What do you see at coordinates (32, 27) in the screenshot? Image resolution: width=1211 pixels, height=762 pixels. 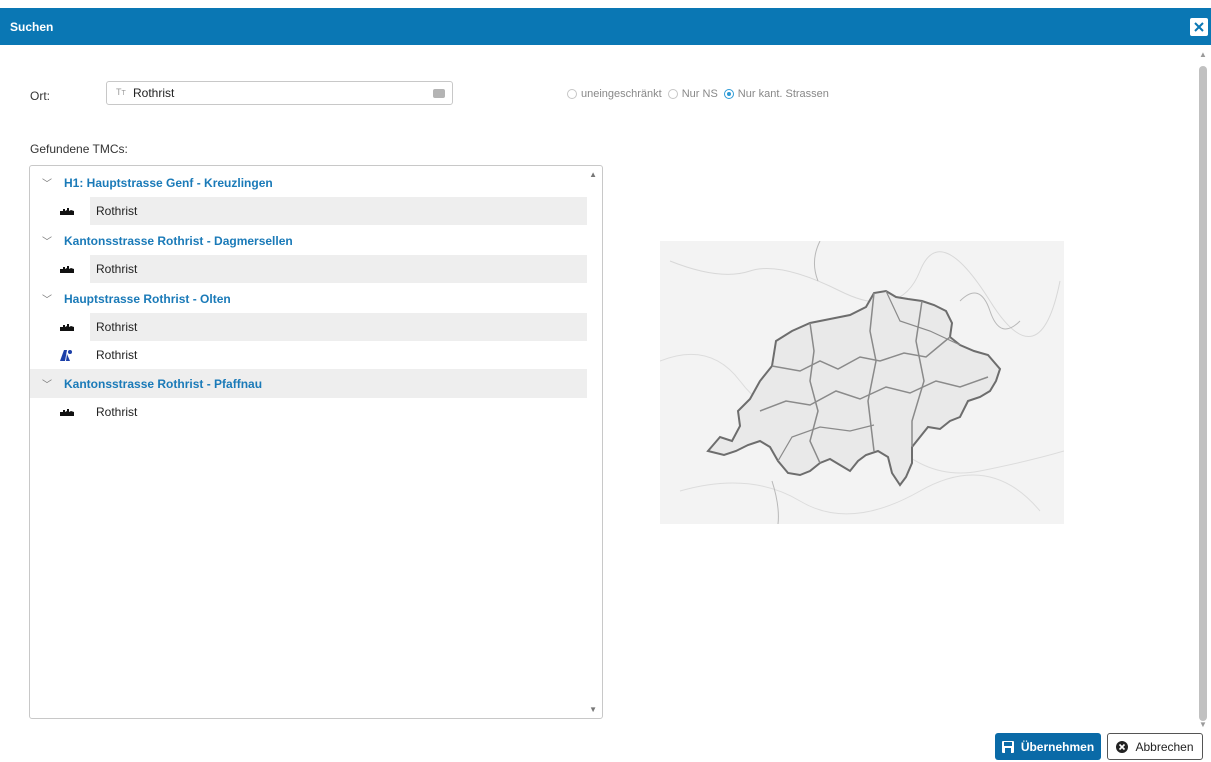 I see `dialog-title: Suchen` at bounding box center [32, 27].